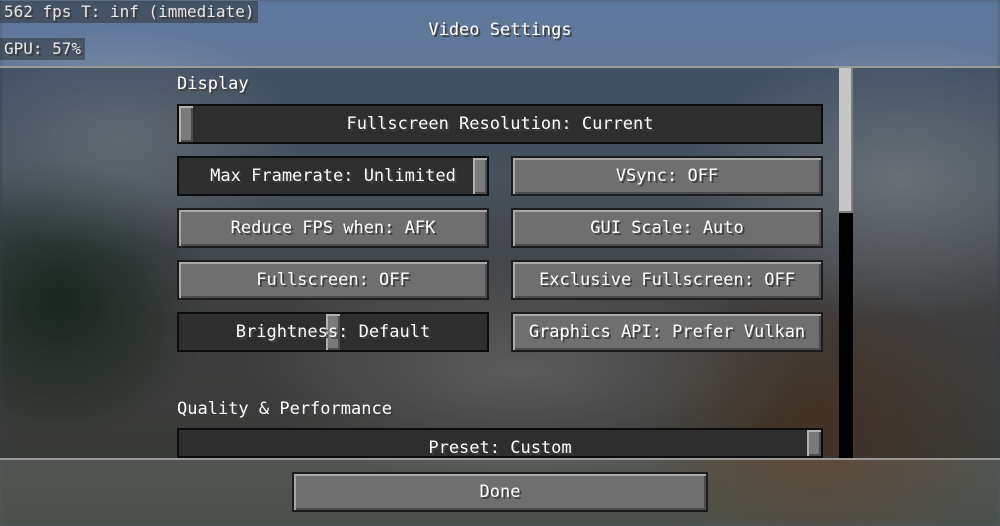 Image resolution: width=1000 pixels, height=526 pixels. I want to click on brightness-slider: Brightness: Default, so click(333, 332).